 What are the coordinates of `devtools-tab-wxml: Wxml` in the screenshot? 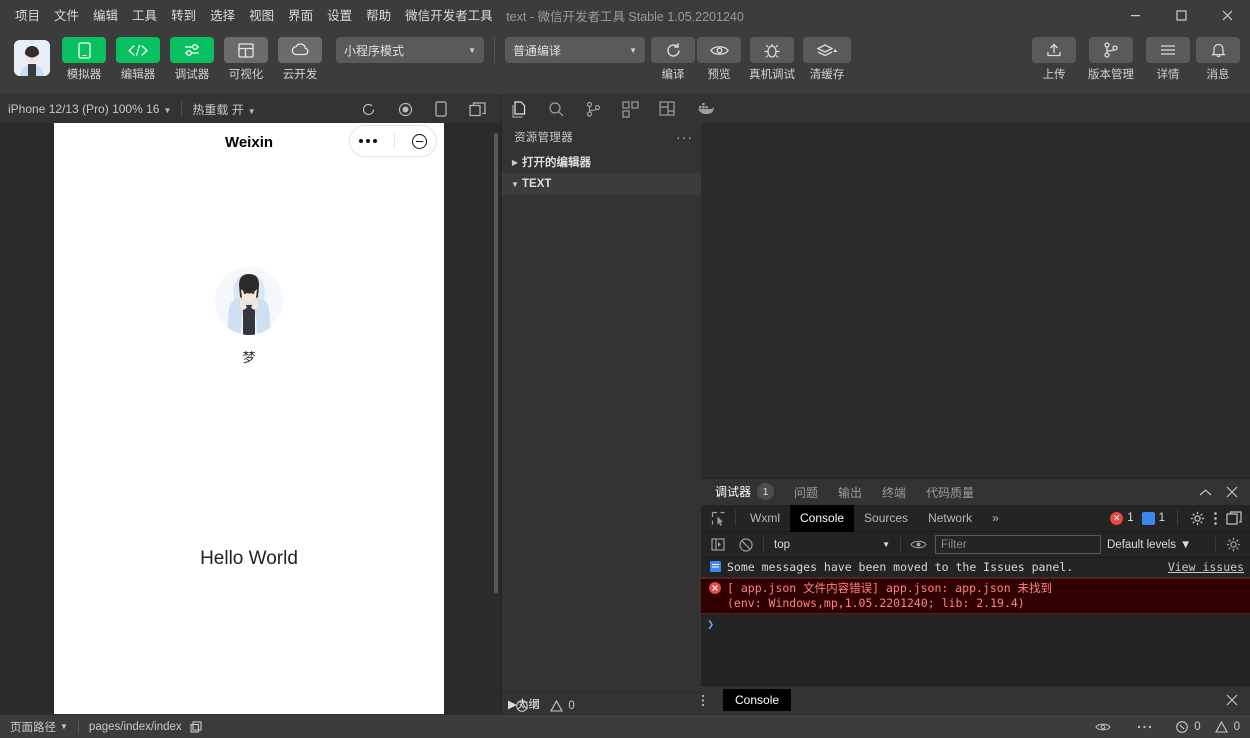 It's located at (765, 518).